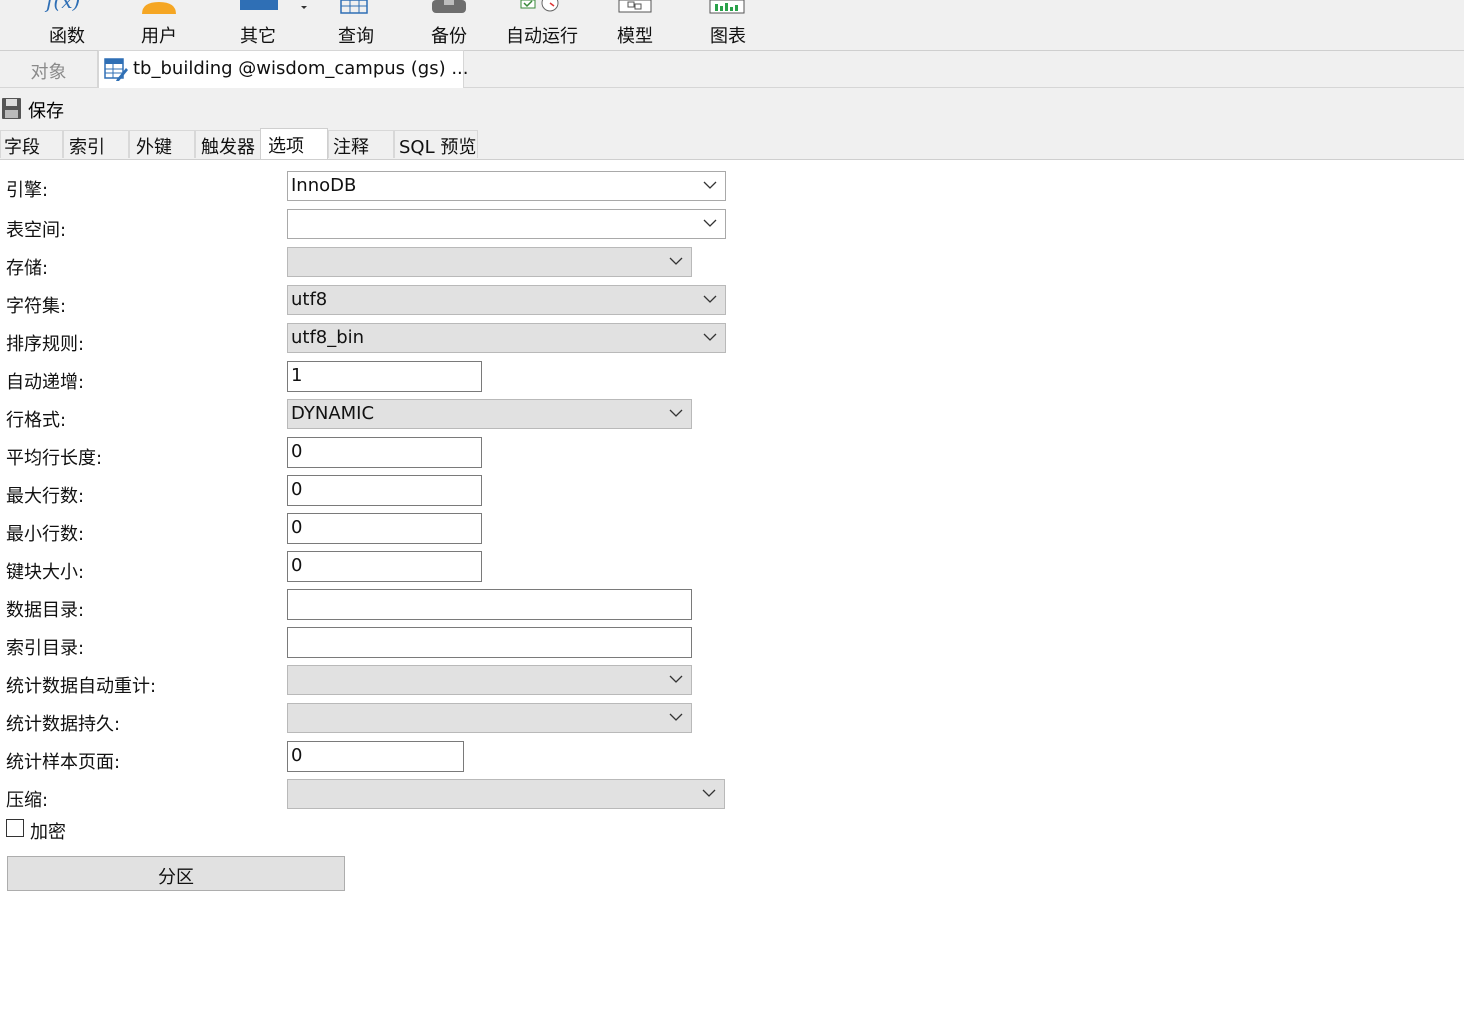  Describe the element at coordinates (309, 299) in the screenshot. I see `charset-value: utf8` at that location.